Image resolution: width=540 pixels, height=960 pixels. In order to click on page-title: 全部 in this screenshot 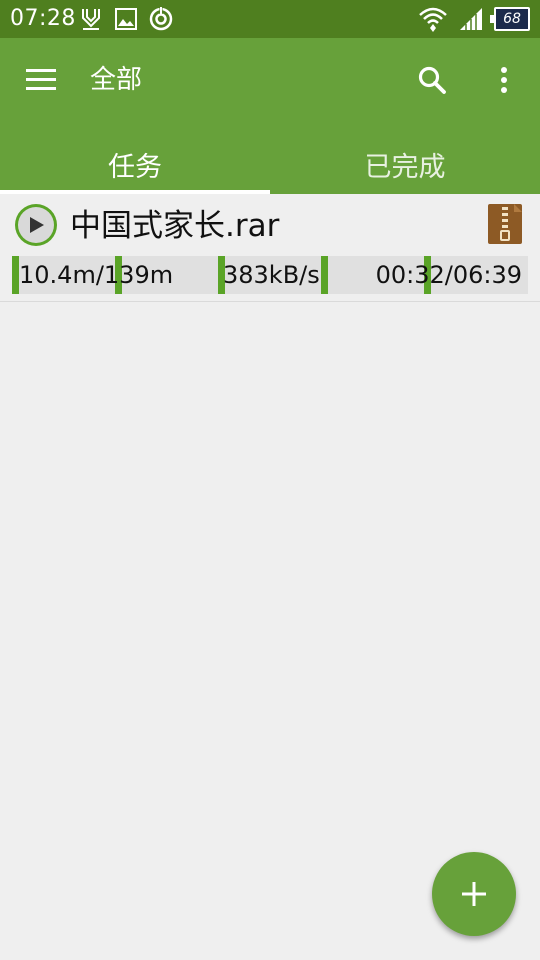, I will do `click(116, 80)`.